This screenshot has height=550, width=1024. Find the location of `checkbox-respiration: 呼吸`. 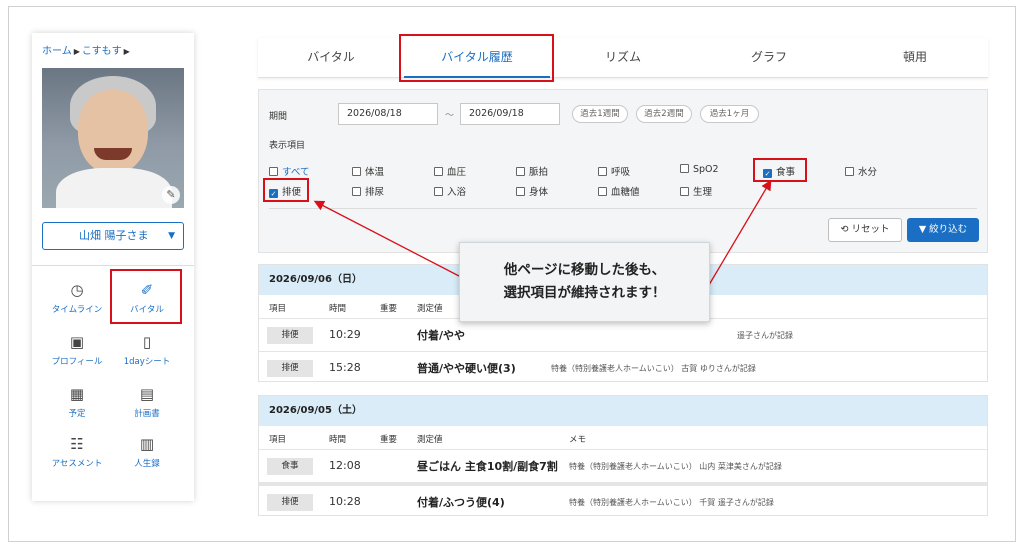

checkbox-respiration: 呼吸 is located at coordinates (614, 171).